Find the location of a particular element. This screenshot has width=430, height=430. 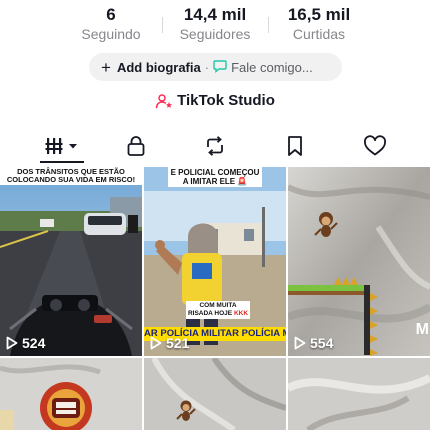

followers-stat: 14,4 mil Seguidores is located at coordinates (215, 23).